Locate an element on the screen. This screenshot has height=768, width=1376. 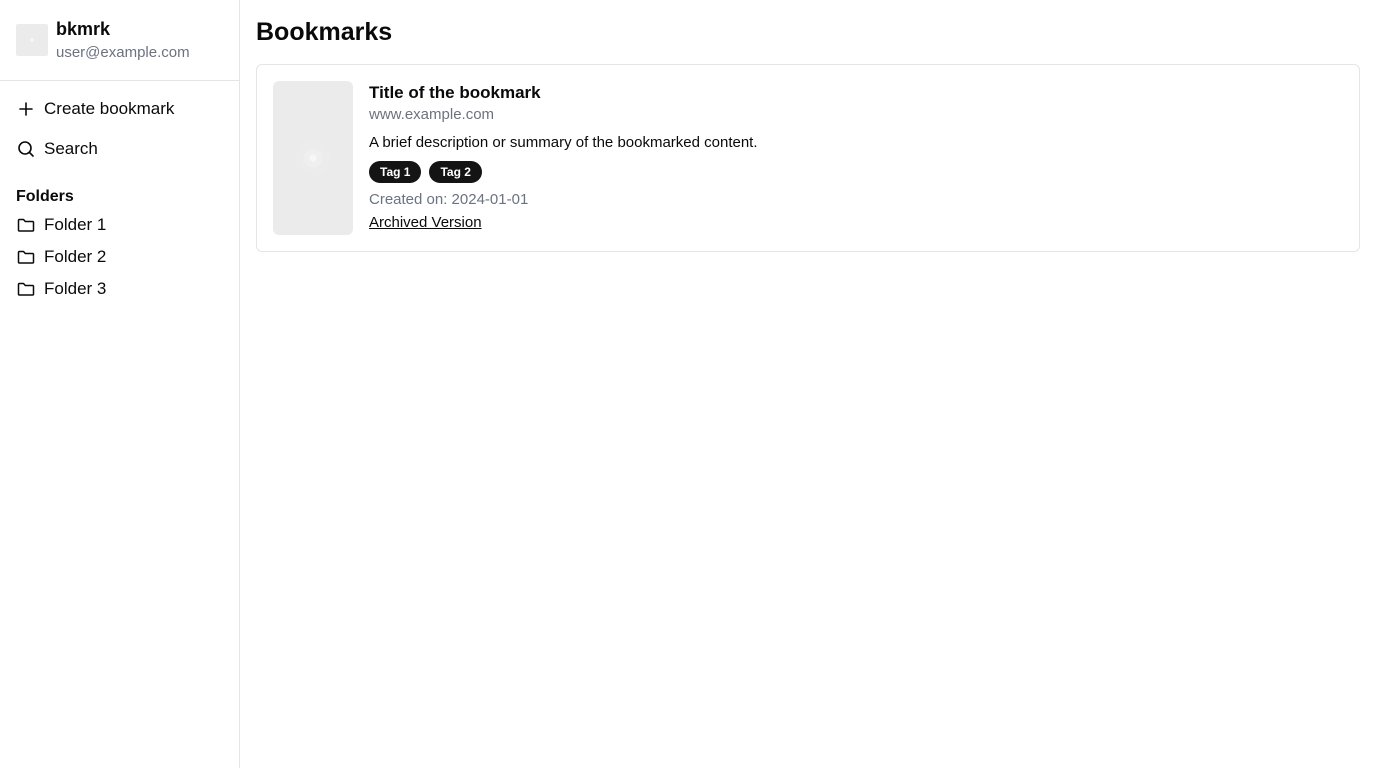
avatar is located at coordinates (32, 40).